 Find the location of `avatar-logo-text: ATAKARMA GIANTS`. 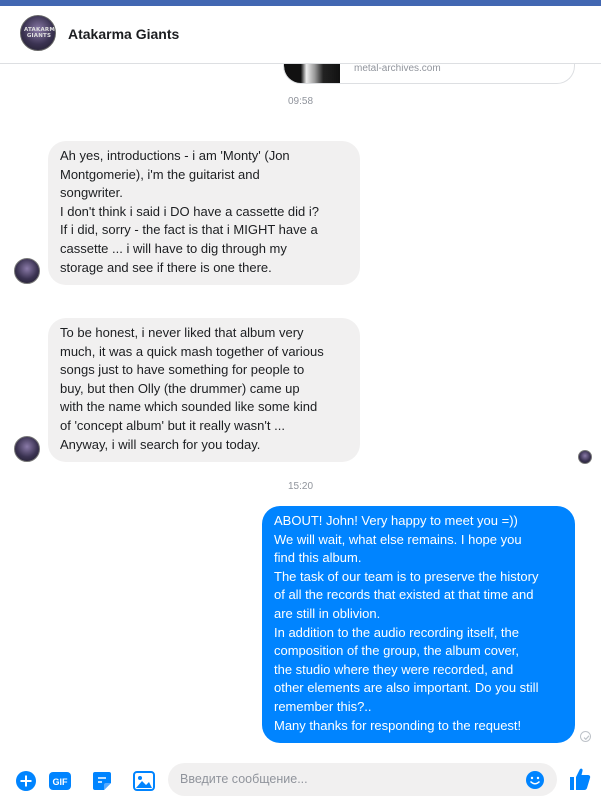

avatar-logo-text: ATAKARMA GIANTS is located at coordinates (40, 33).